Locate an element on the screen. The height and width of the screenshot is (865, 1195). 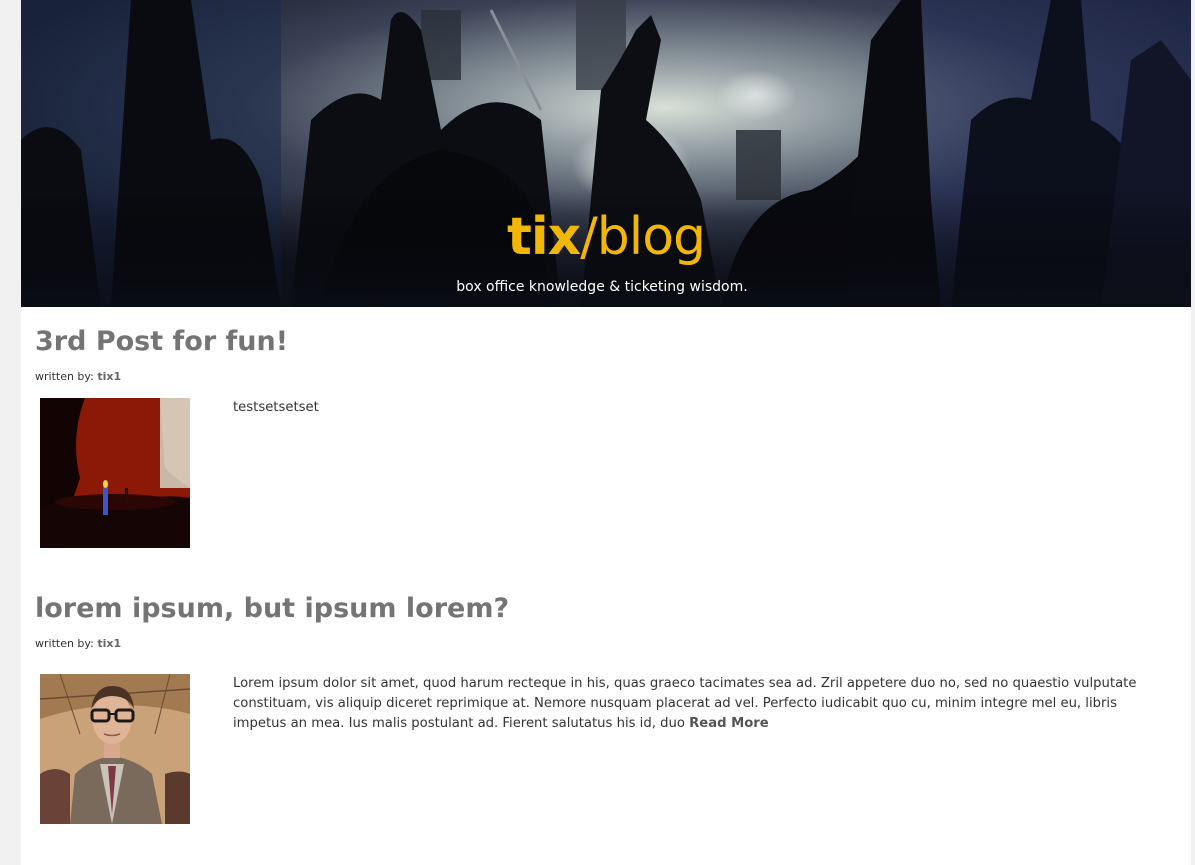
blog-title-main: tix is located at coordinates (543, 237).